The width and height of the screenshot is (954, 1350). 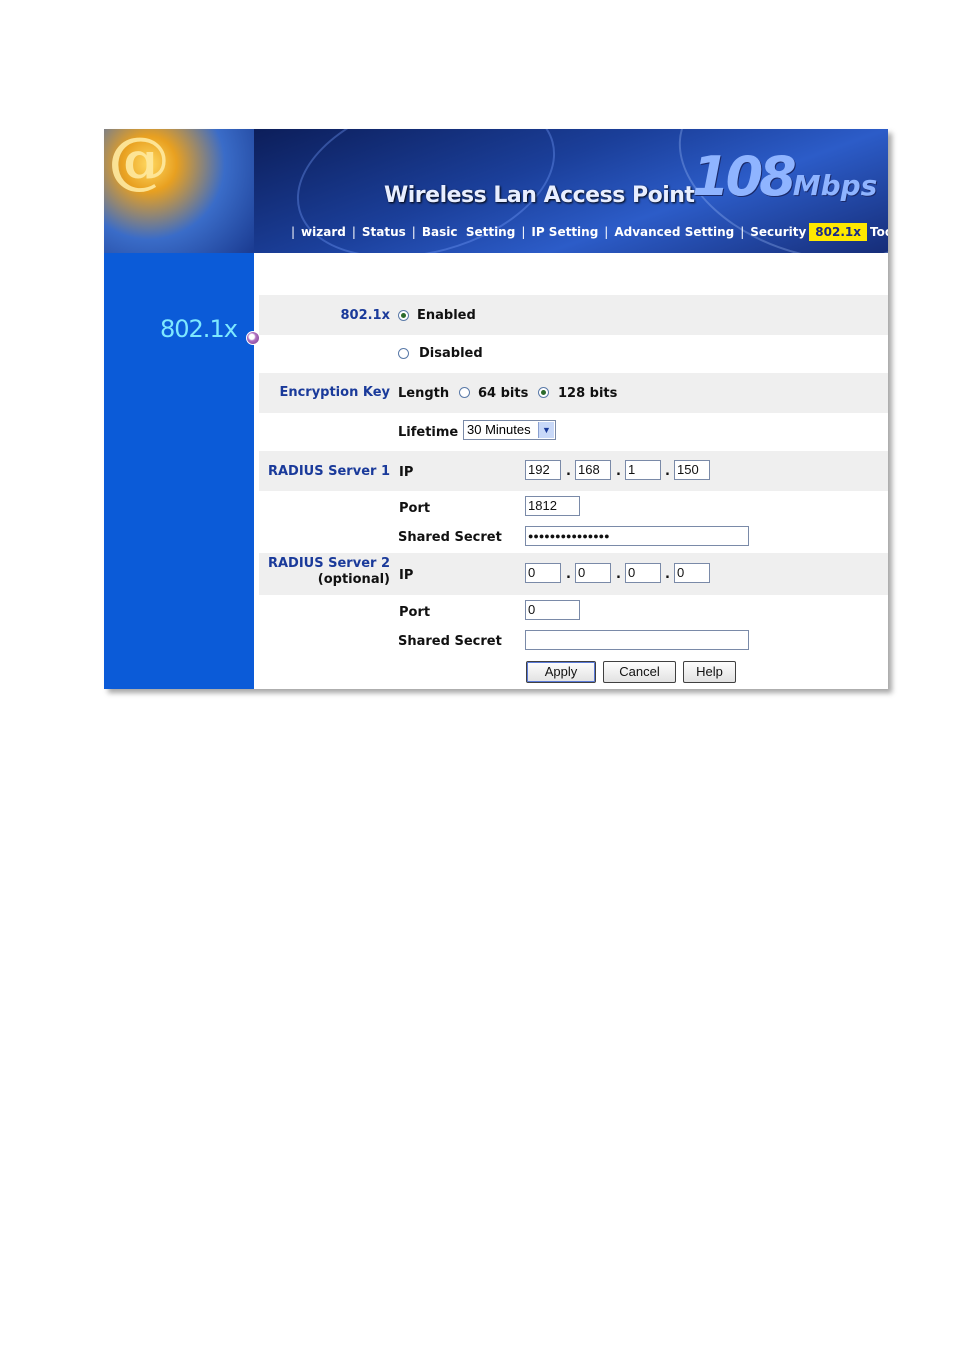 What do you see at coordinates (637, 640) in the screenshot?
I see `radius2-secret-input` at bounding box center [637, 640].